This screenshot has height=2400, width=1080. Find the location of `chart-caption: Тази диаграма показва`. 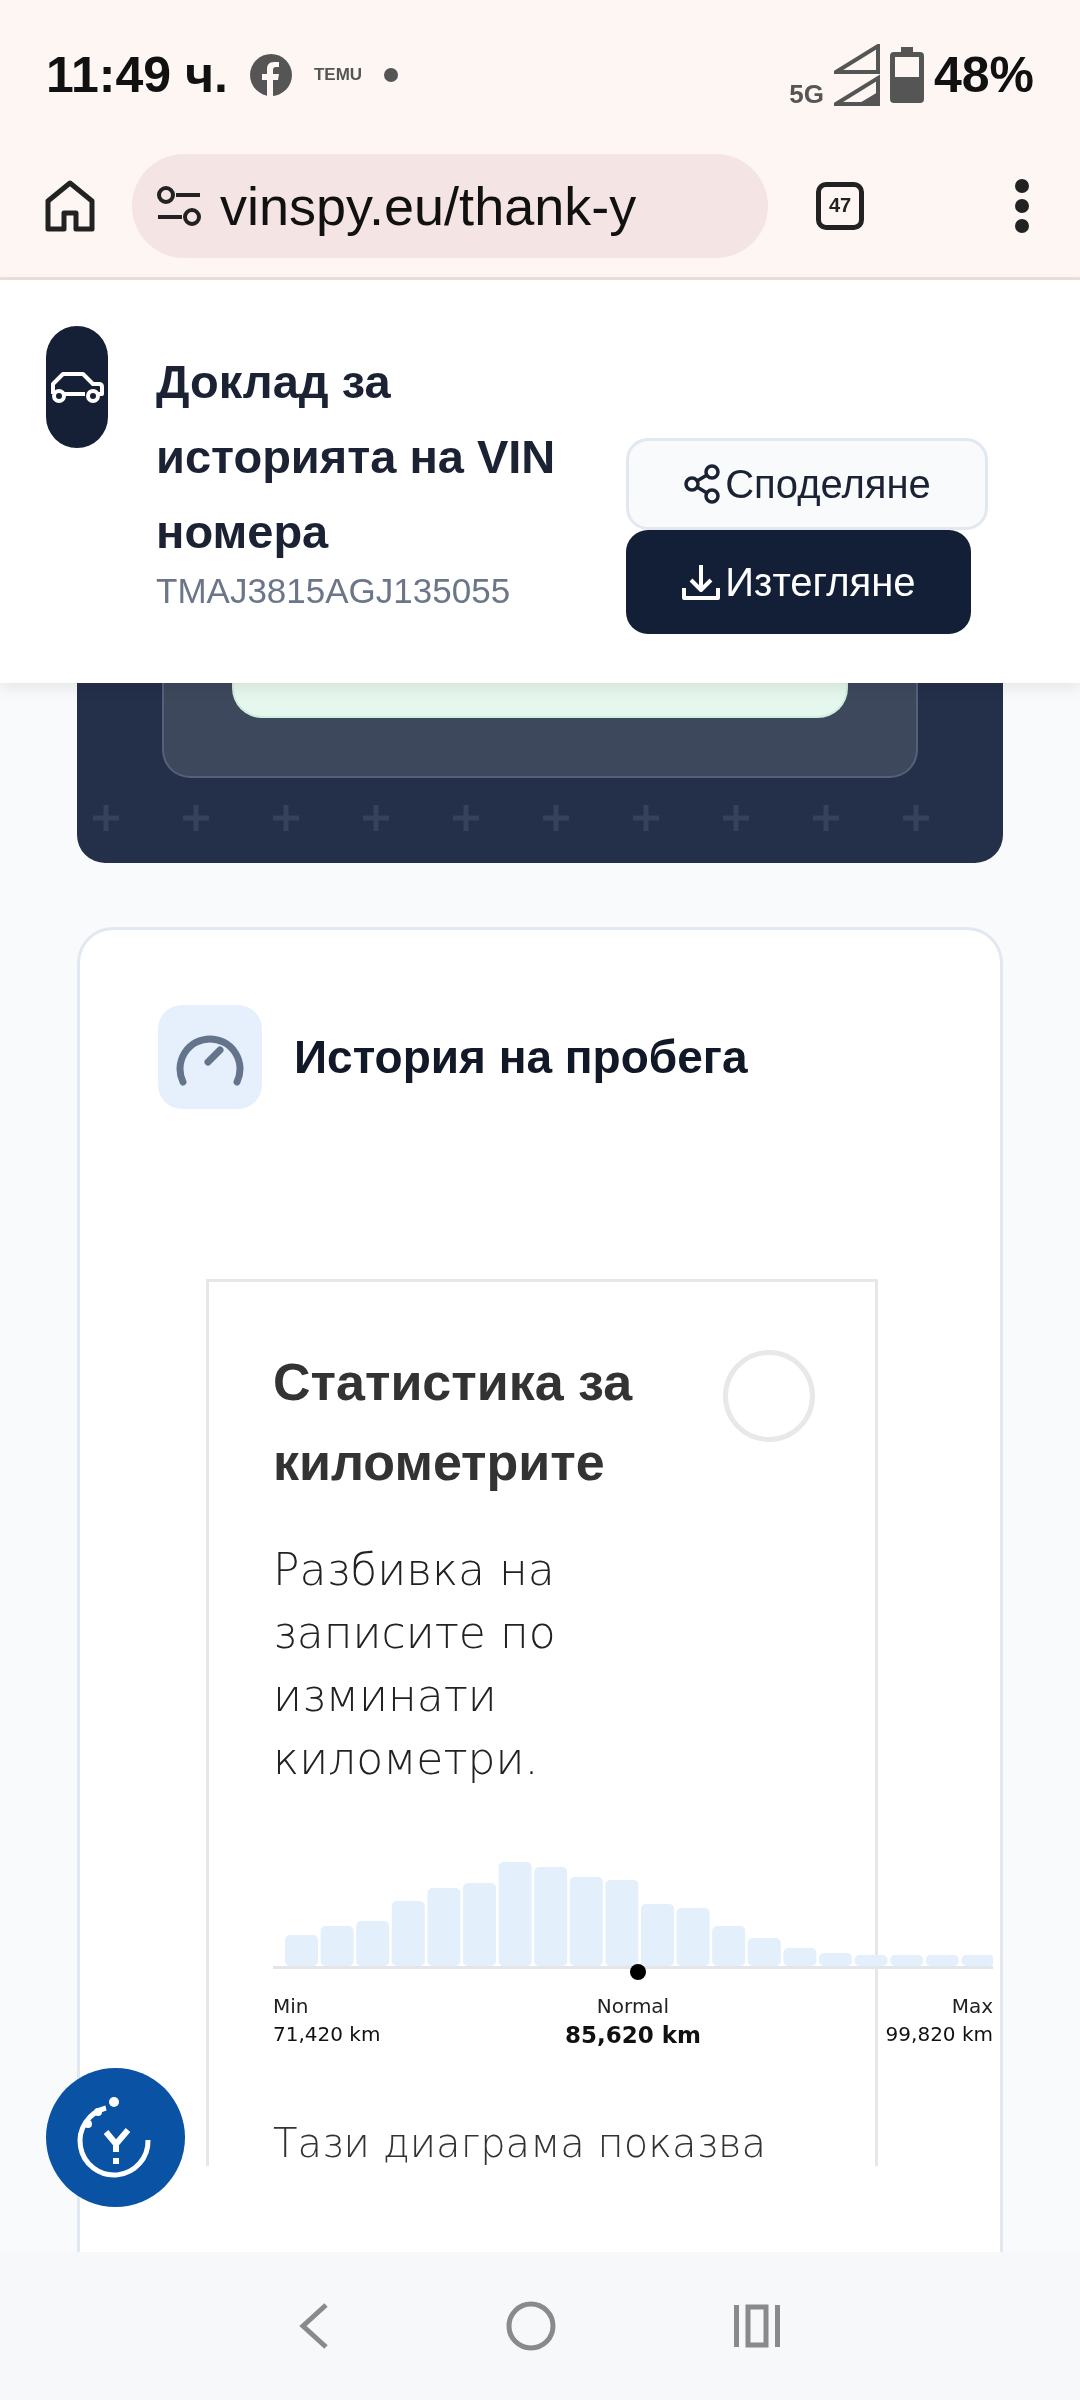

chart-caption: Тази диаграма показва is located at coordinates (520, 2143).